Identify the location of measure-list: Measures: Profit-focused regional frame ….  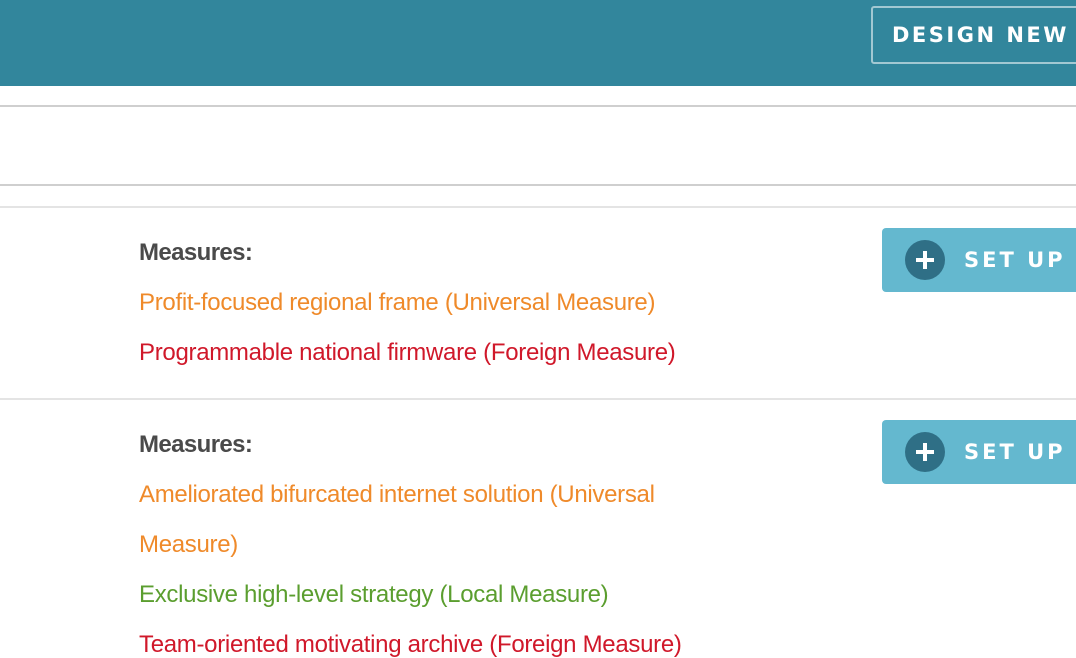
(439, 303).